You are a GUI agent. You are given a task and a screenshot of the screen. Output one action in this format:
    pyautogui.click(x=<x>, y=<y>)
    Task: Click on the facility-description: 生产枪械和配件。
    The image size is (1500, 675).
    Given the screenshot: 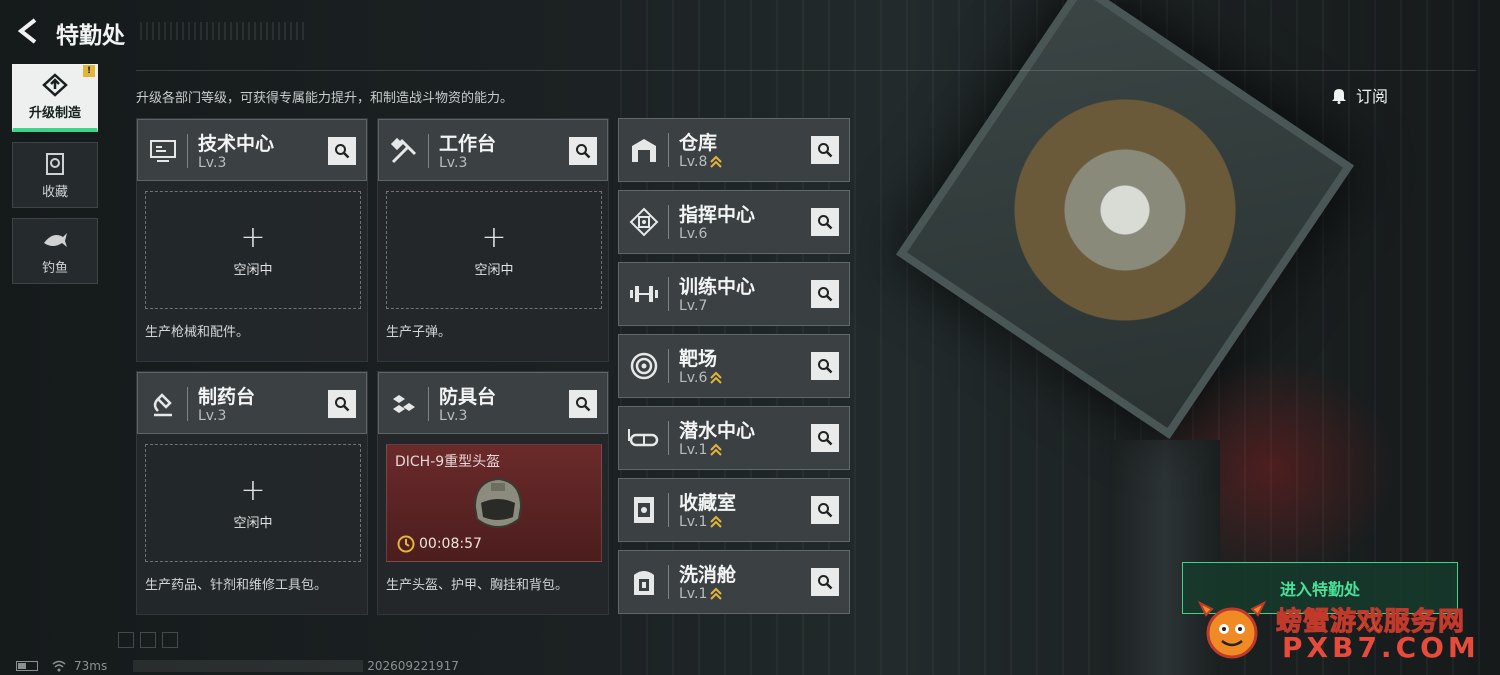 What is the action you would take?
    pyautogui.click(x=197, y=332)
    